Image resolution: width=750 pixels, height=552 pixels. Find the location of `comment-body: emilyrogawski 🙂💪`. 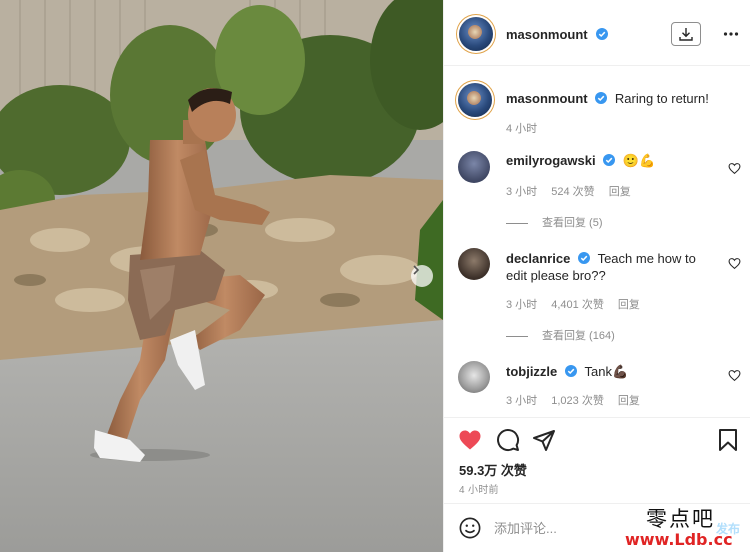

comment-body: emilyrogawski 🙂💪 is located at coordinates (606, 160).